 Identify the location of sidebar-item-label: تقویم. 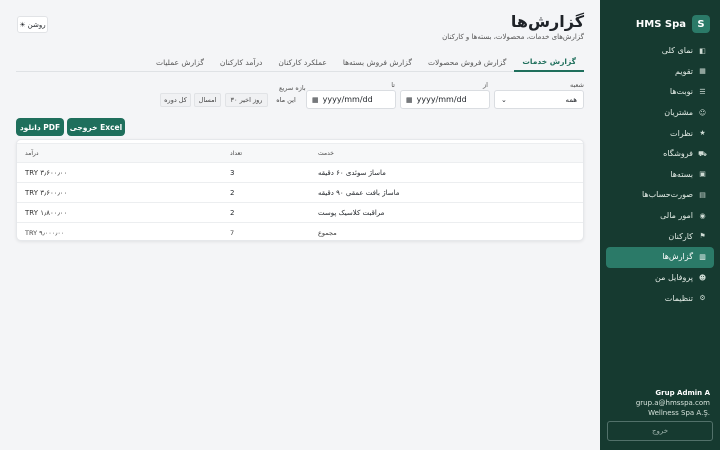
(684, 71).